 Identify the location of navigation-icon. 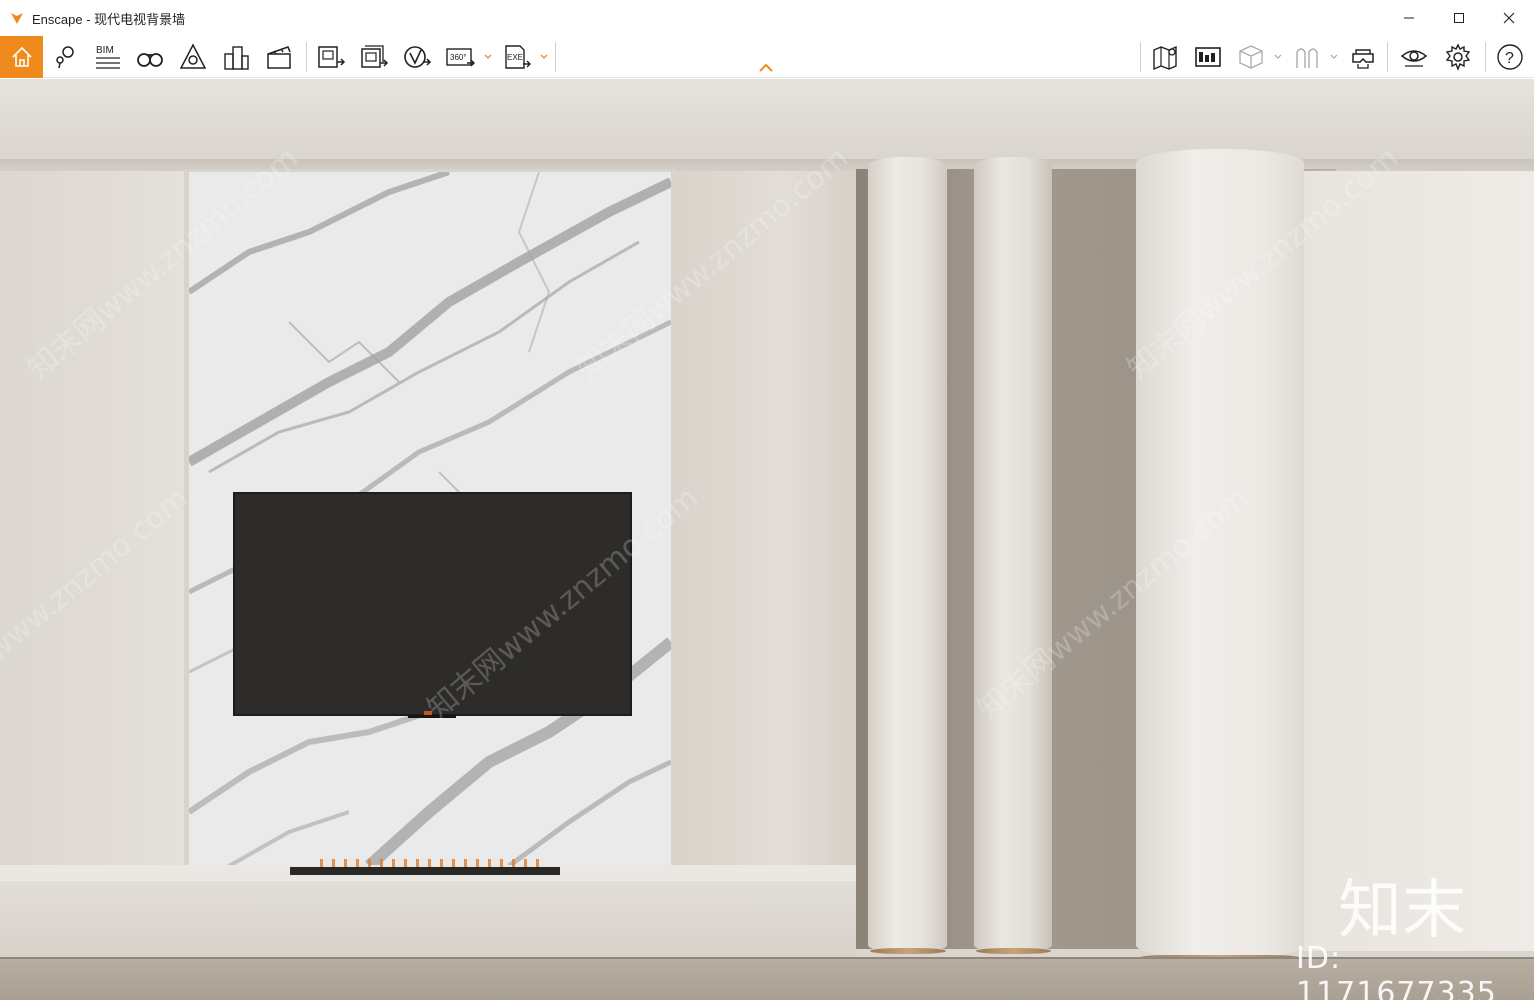
(193, 56).